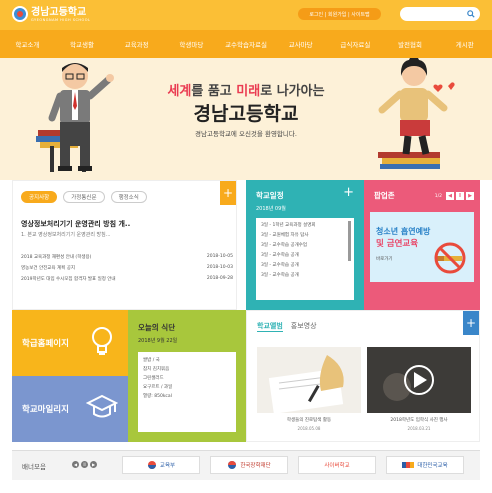 This screenshot has width=492, height=493. What do you see at coordinates (151, 465) in the screenshot?
I see `moe-emblem-icon` at bounding box center [151, 465].